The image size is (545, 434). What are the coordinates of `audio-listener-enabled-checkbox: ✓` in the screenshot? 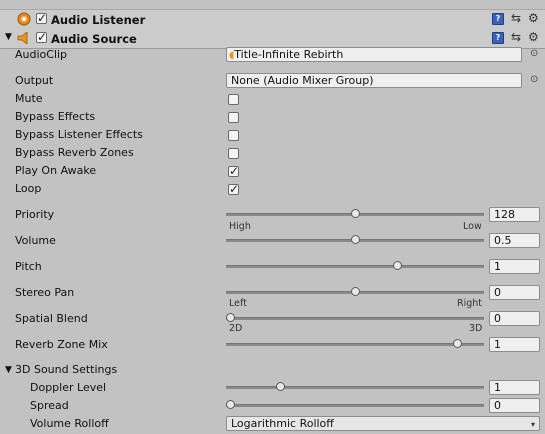 It's located at (41, 18).